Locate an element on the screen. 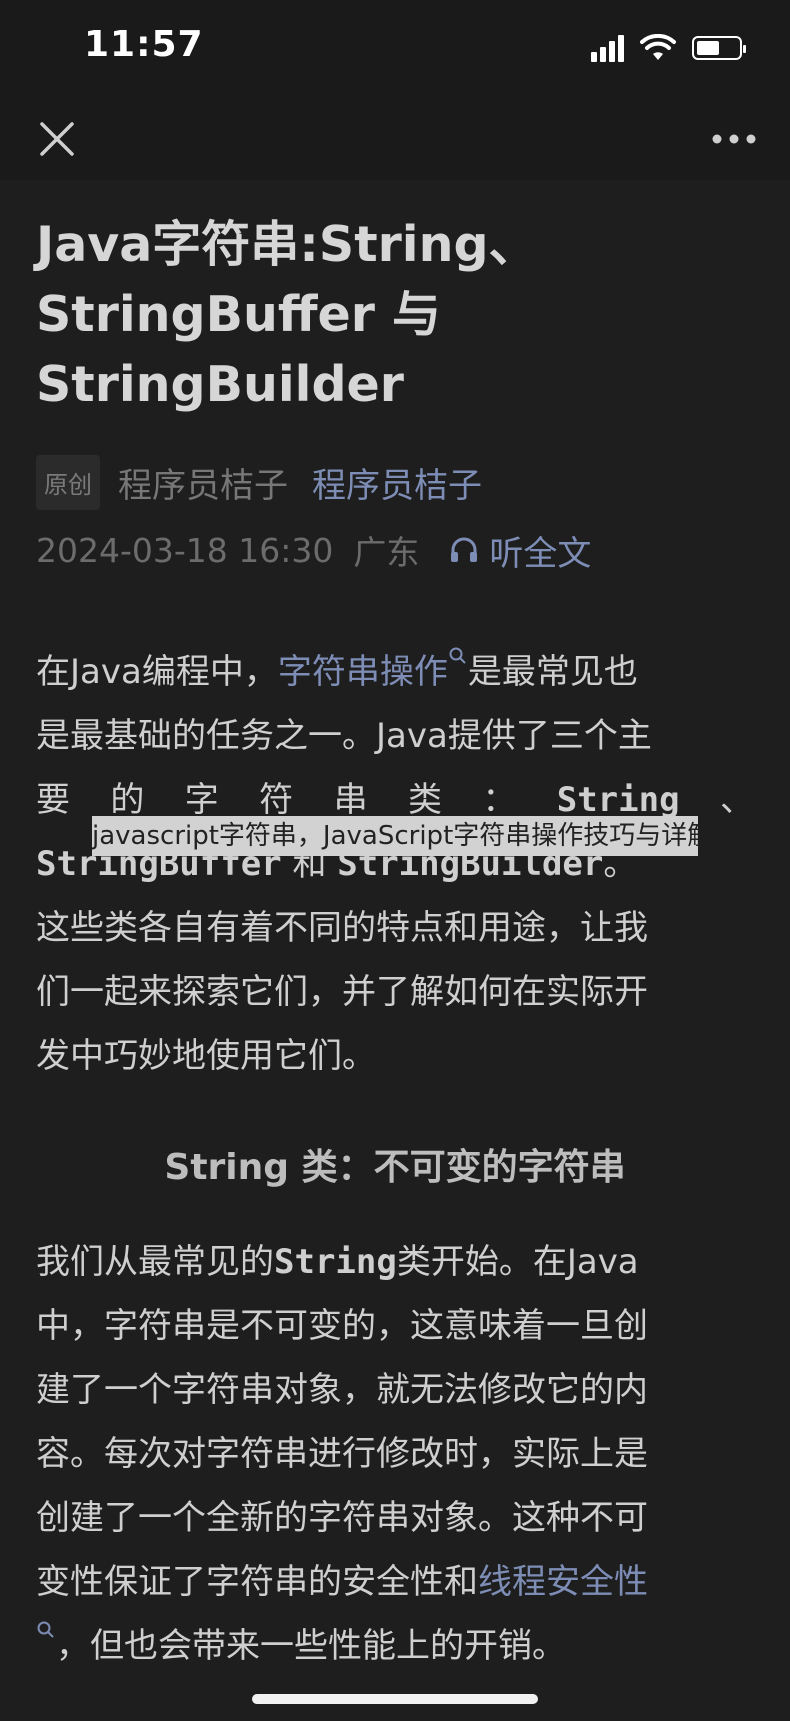 This screenshot has width=790, height=1721. p1-line-6: 们一起来探索它们，并了解如何在实际开 is located at coordinates (342, 992).